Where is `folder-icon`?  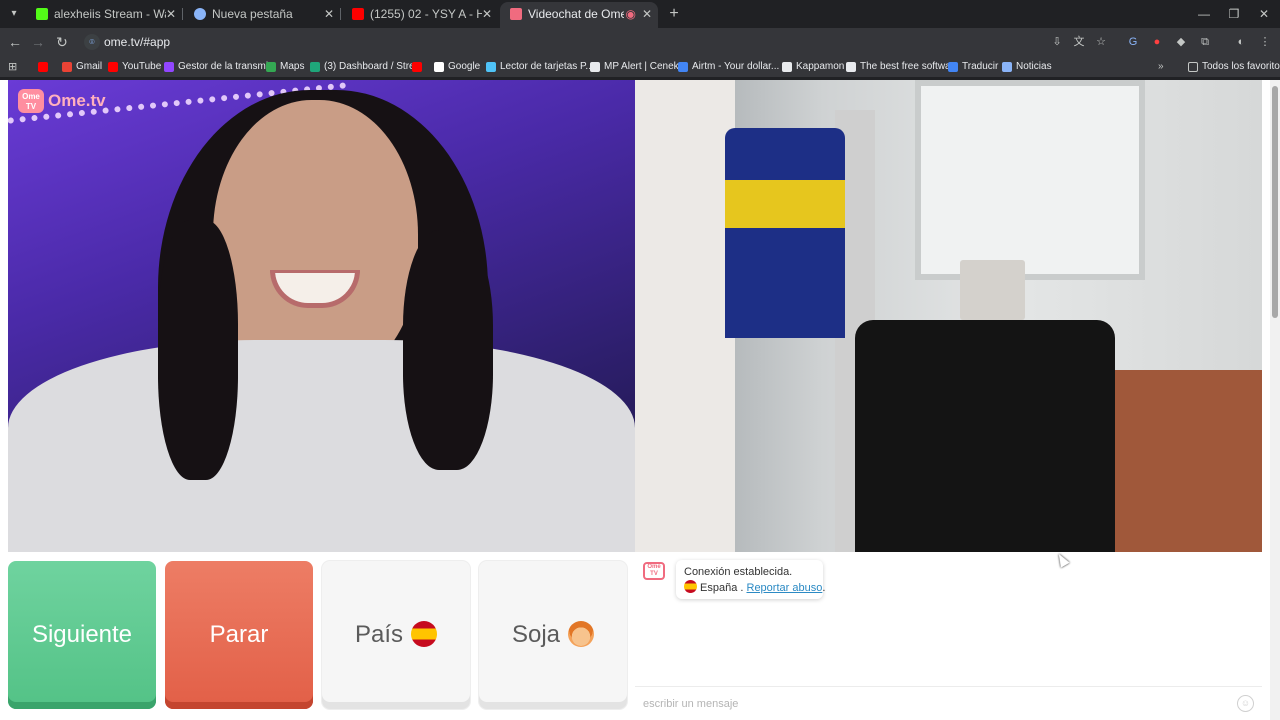 folder-icon is located at coordinates (1193, 67).